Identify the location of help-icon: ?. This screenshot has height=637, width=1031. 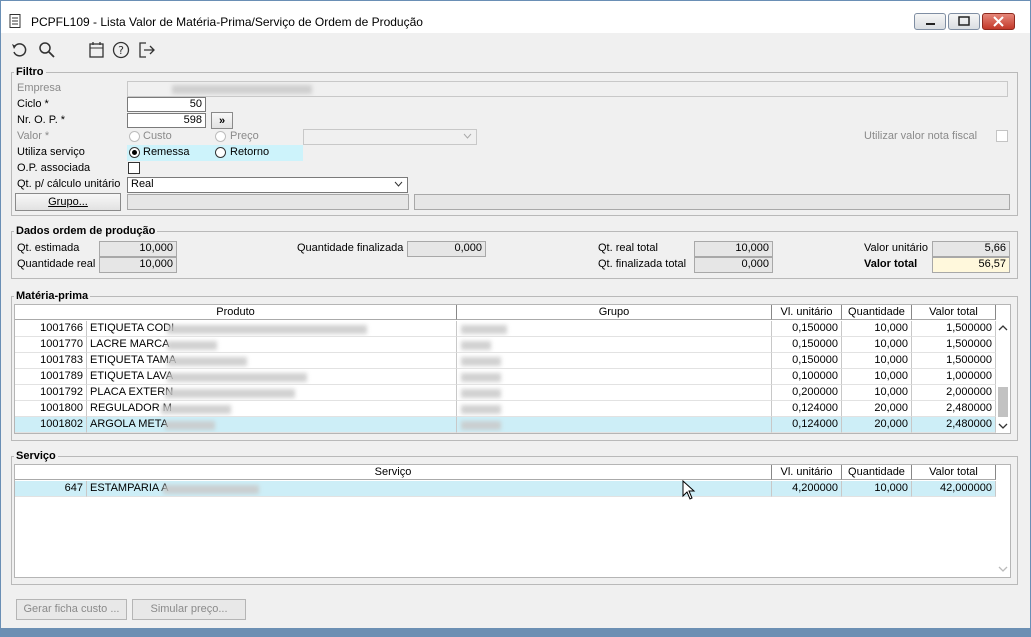
(121, 50).